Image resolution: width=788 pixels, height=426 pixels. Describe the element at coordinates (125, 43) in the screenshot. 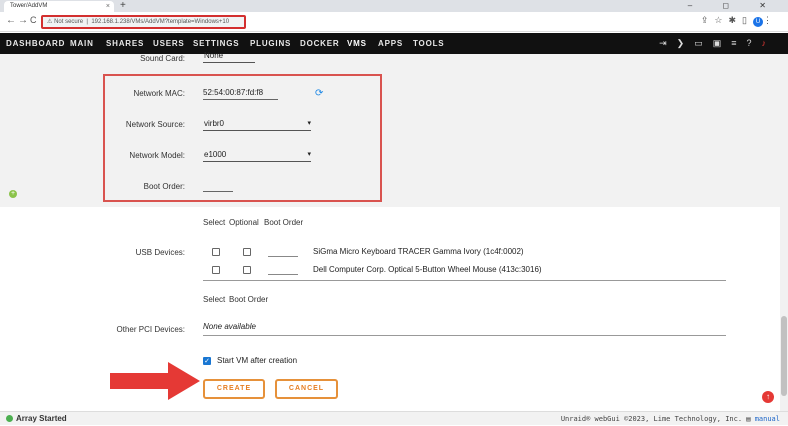

I see `menu-shares: SHARES` at that location.